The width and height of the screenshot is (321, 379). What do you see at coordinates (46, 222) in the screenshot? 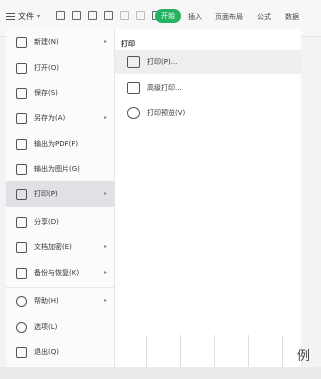
I see `menu-item-label: 分享(D)` at bounding box center [46, 222].